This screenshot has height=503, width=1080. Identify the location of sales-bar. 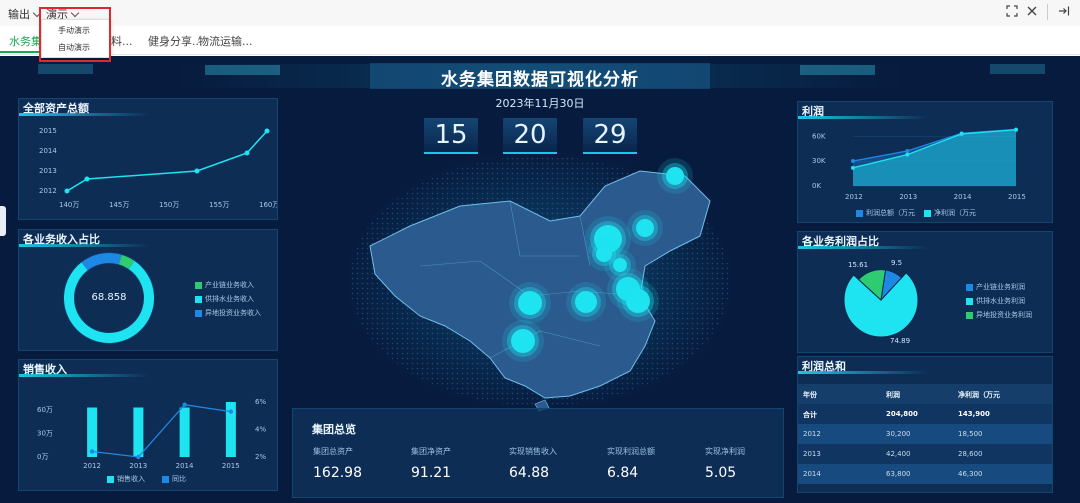
(138, 432).